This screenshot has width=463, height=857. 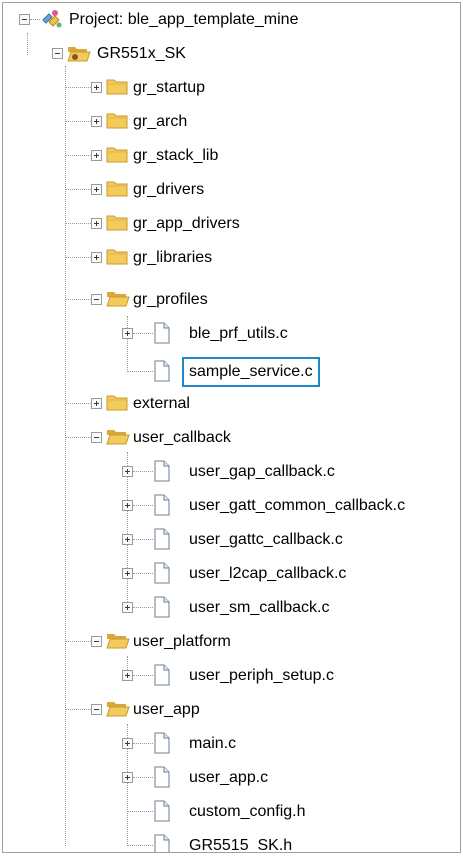 I want to click on tree-row-file: user_app.c, so click(x=231, y=778).